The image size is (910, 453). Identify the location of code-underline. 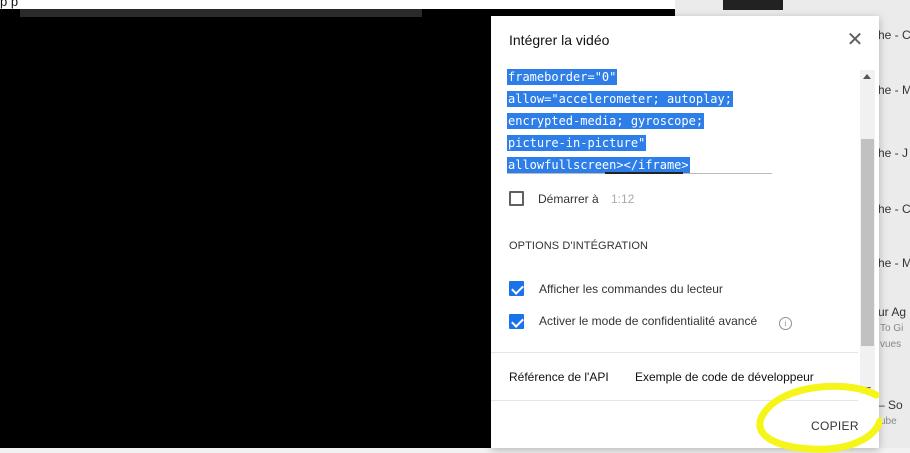
(639, 173).